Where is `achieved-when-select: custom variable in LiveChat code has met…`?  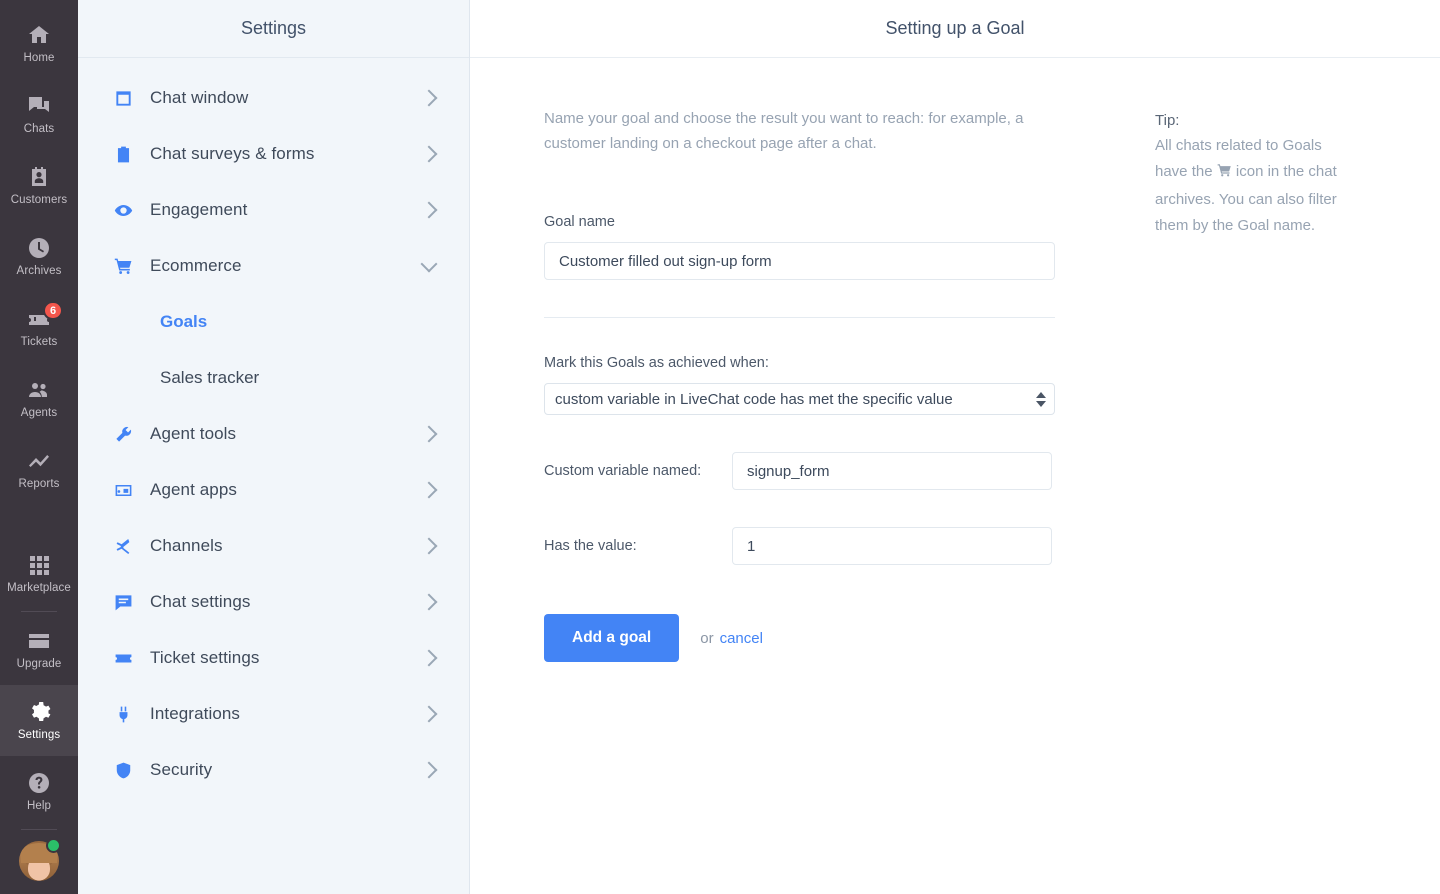 achieved-when-select: custom variable in LiveChat code has met… is located at coordinates (799, 399).